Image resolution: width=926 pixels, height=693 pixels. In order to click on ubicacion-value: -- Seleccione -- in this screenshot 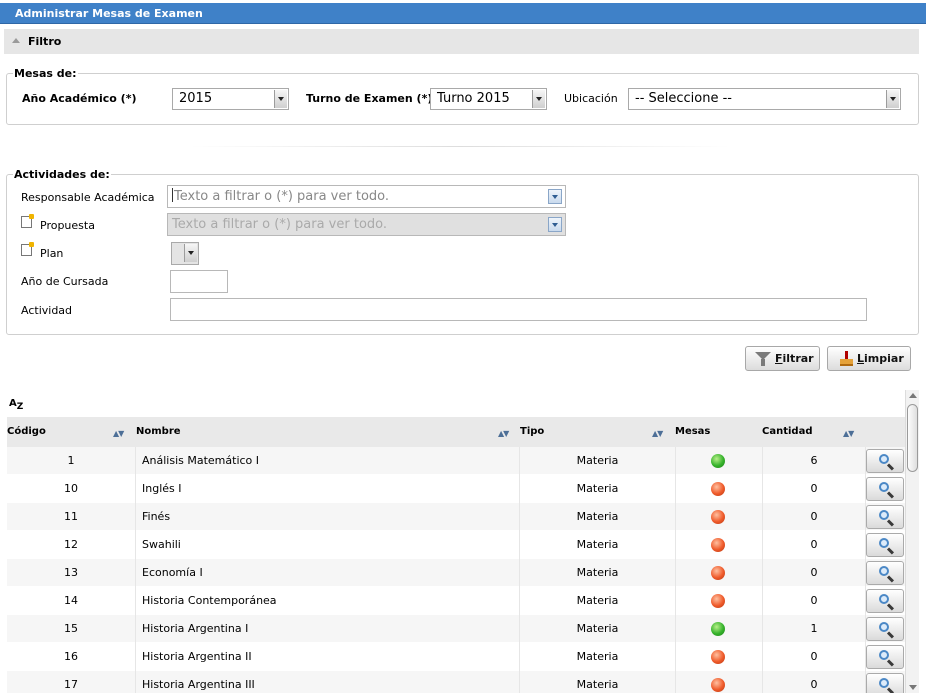, I will do `click(683, 98)`.